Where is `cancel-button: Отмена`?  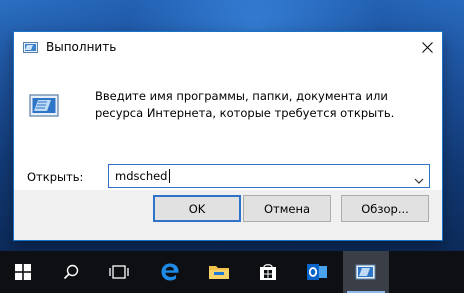
cancel-button: Отмена is located at coordinates (287, 208).